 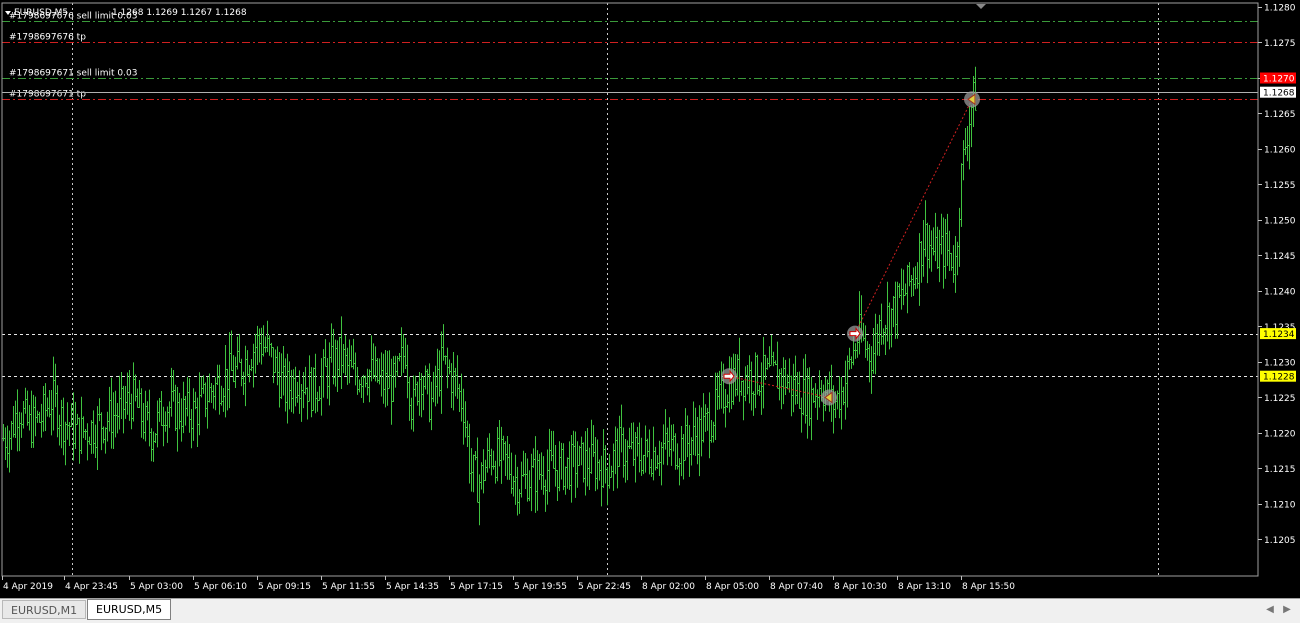 What do you see at coordinates (1270, 610) in the screenshot?
I see `scroll-left-icon: ◀` at bounding box center [1270, 610].